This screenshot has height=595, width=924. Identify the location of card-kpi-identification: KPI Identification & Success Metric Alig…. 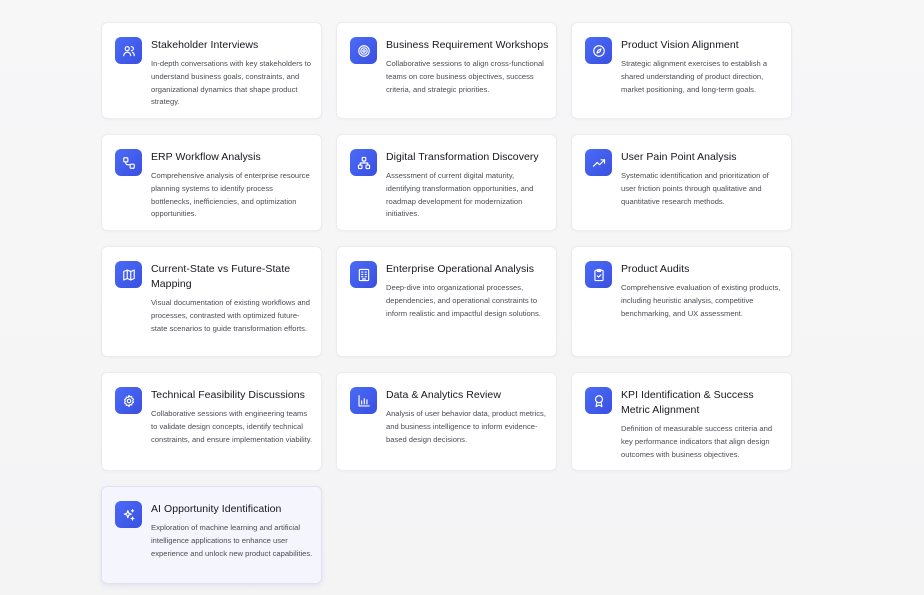
(681, 421).